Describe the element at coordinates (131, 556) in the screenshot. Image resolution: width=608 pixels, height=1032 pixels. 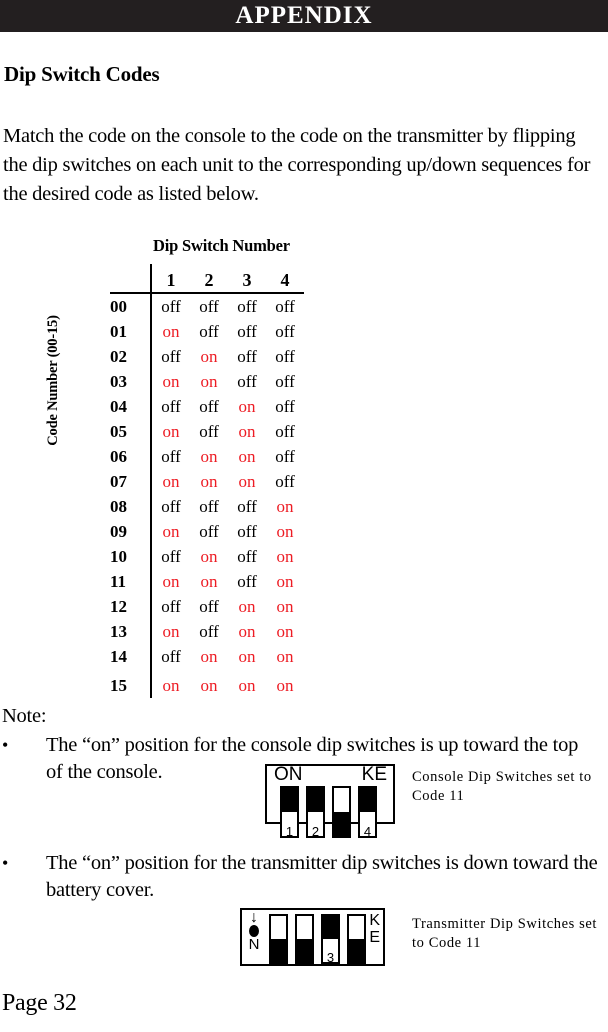
I see `code-number-cell: 10` at that location.